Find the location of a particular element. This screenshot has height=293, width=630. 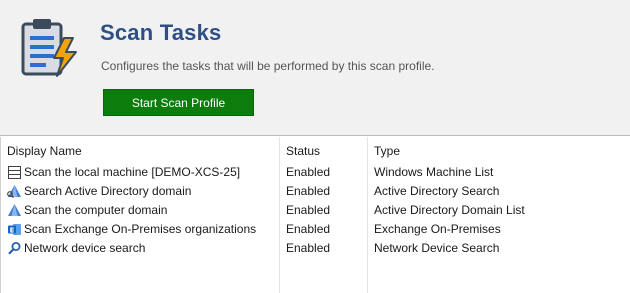

task-type: Exchange On-Premises is located at coordinates (437, 229).